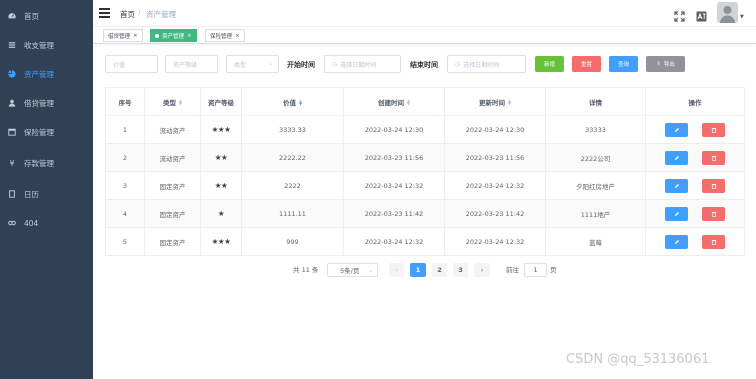 The height and width of the screenshot is (379, 756). What do you see at coordinates (665, 64) in the screenshot?
I see `export-button: ⇩ 导出` at bounding box center [665, 64].